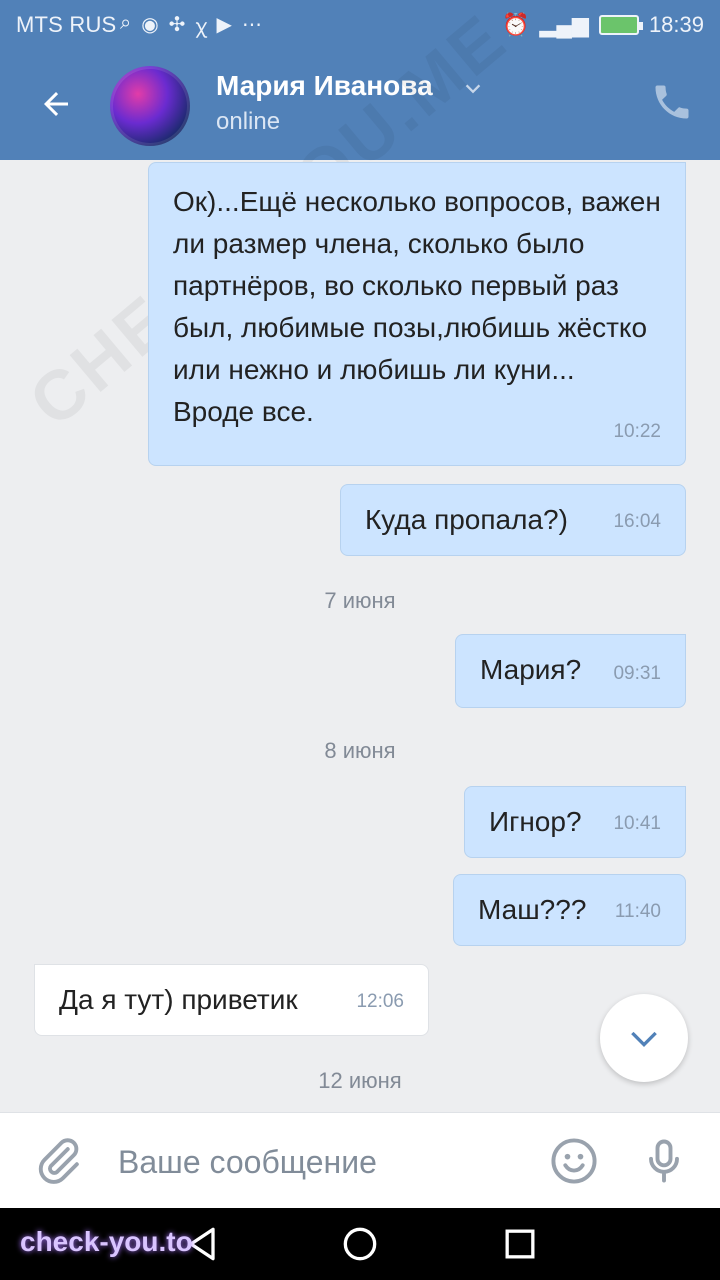 This screenshot has width=720, height=1280. What do you see at coordinates (380, 1001) in the screenshot?
I see `message-time: 12:06` at bounding box center [380, 1001].